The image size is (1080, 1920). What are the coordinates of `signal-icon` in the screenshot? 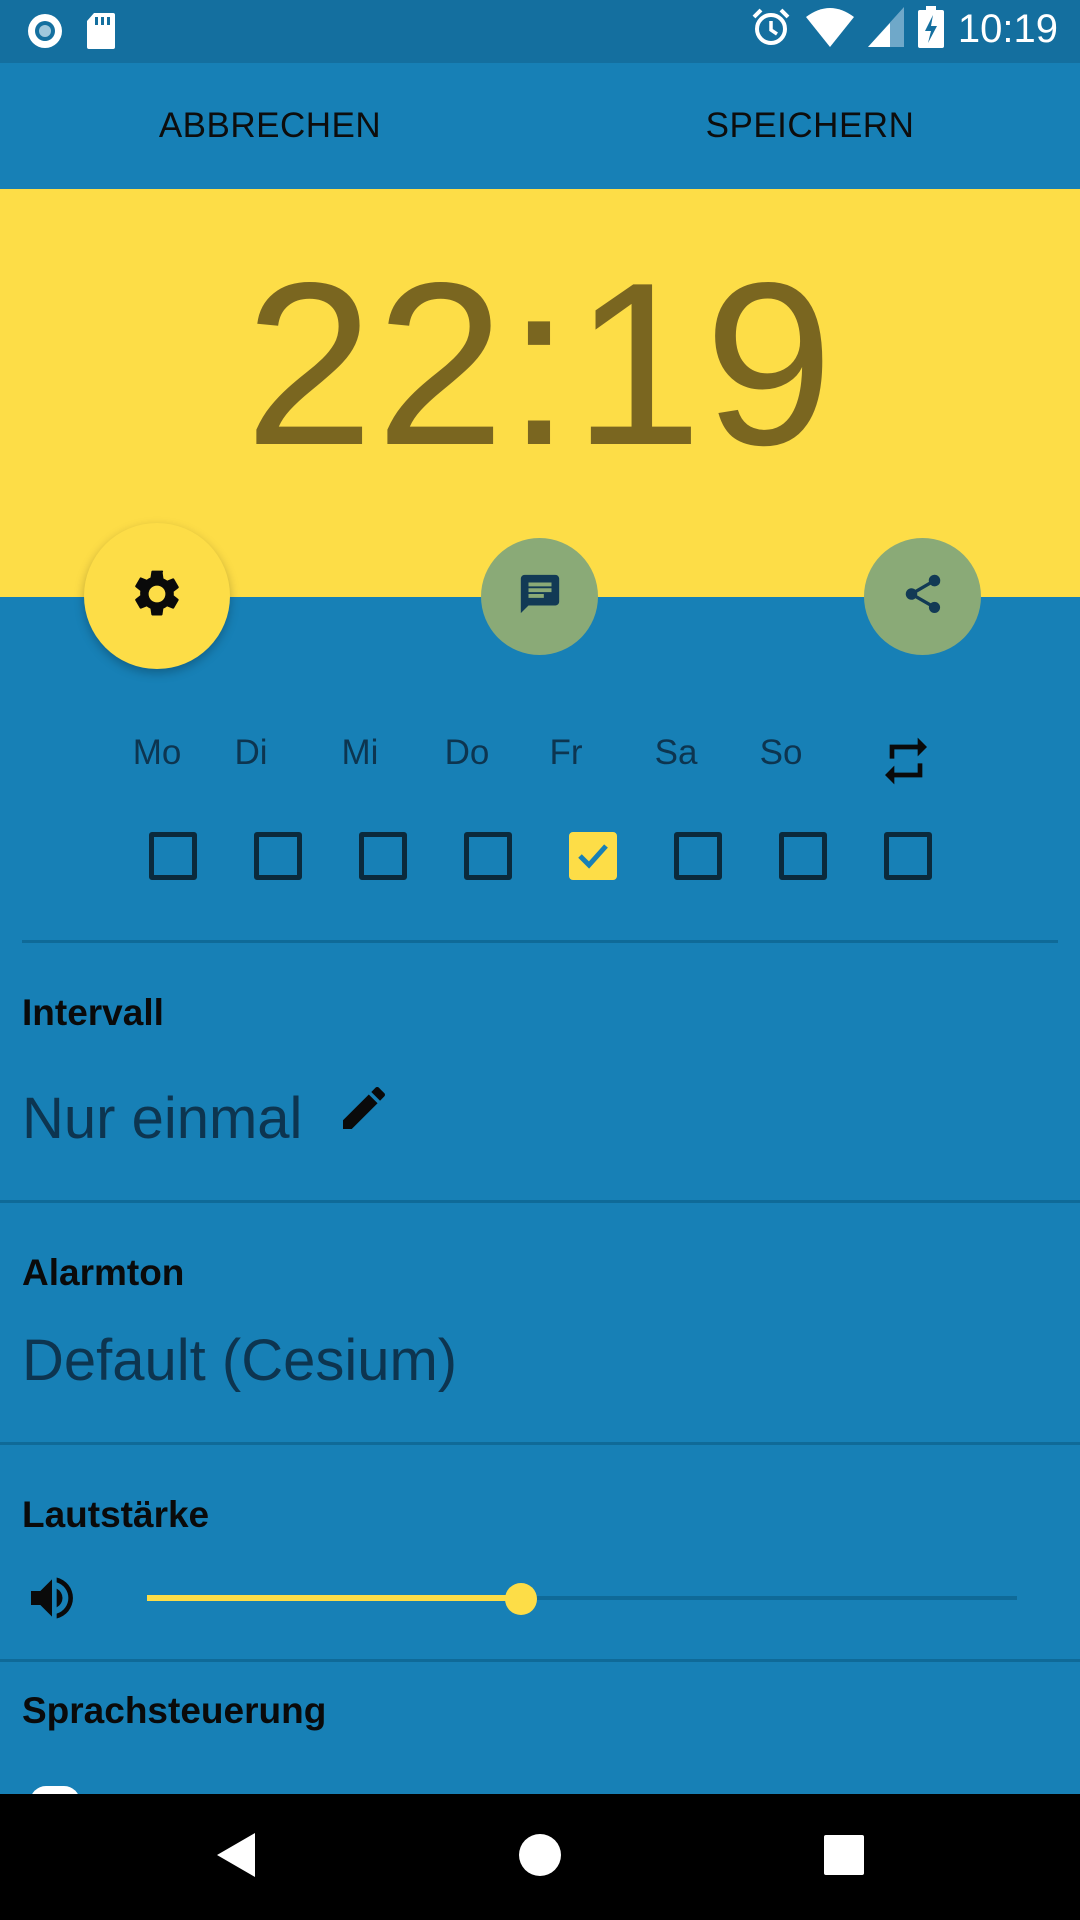 It's located at (885, 29).